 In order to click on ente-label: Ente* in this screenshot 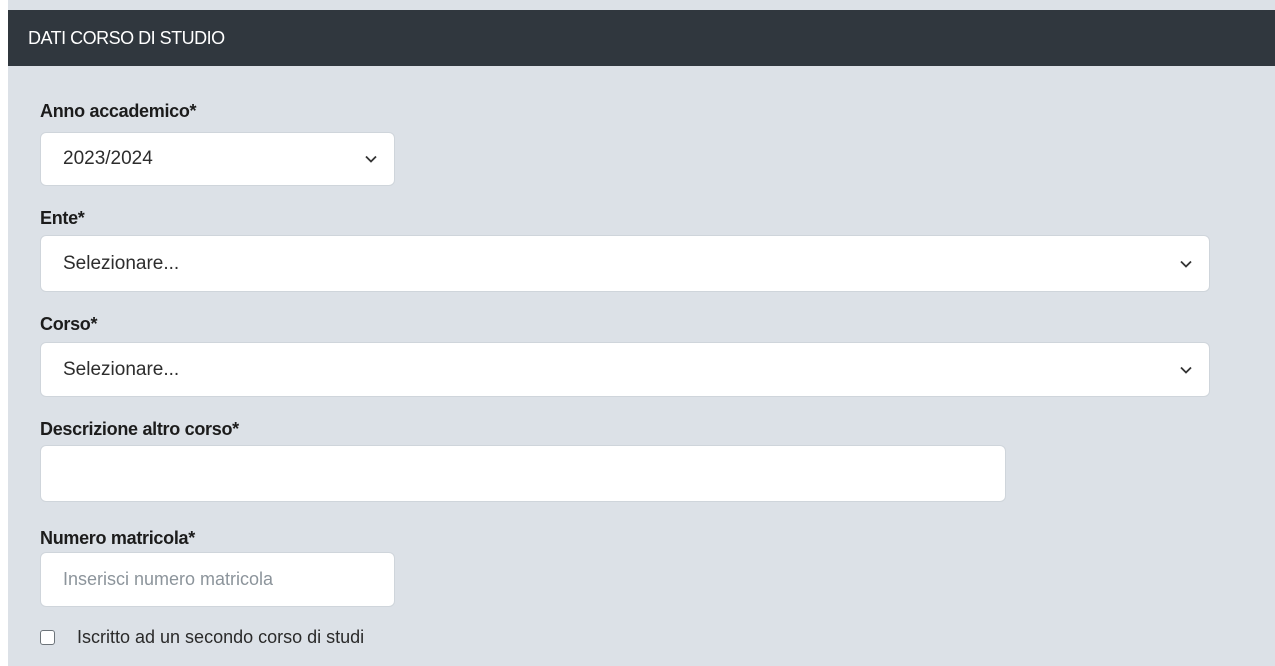, I will do `click(62, 218)`.